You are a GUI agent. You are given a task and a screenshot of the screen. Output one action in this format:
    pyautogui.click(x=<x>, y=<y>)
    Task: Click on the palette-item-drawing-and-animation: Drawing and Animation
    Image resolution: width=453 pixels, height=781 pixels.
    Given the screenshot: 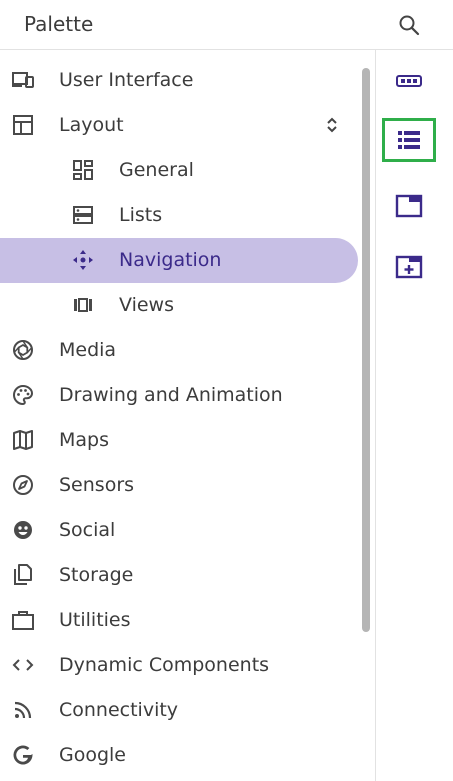 What is the action you would take?
    pyautogui.click(x=180, y=395)
    